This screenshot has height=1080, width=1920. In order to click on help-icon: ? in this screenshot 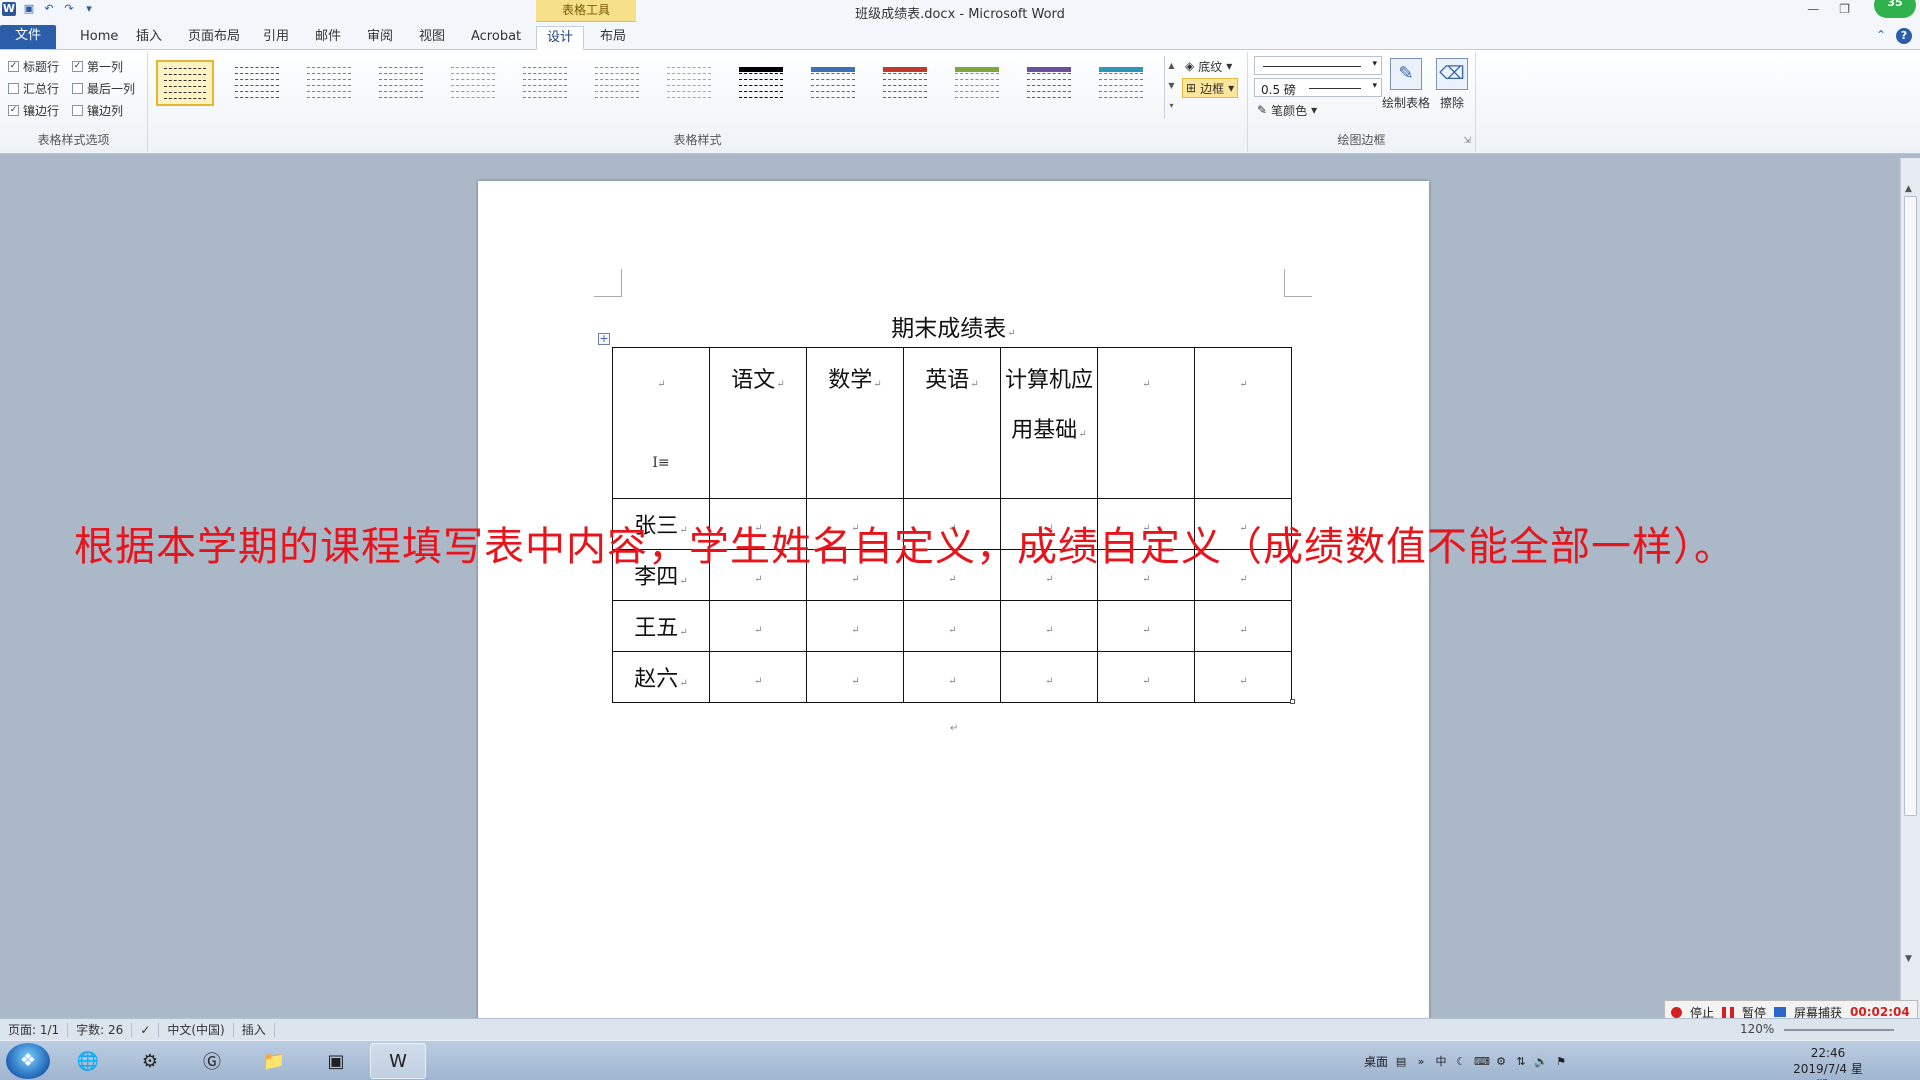, I will do `click(1904, 36)`.